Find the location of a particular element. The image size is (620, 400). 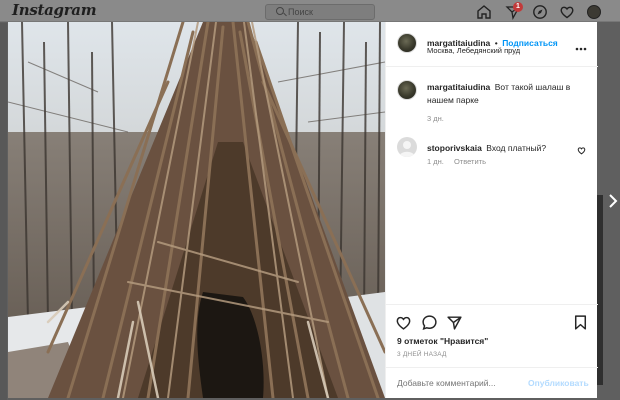

caption-username: margatitaiudina is located at coordinates (458, 87).